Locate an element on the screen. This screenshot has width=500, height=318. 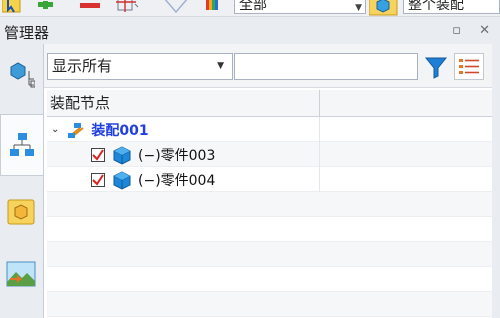
tree-header: 装配节点 is located at coordinates (270, 103).